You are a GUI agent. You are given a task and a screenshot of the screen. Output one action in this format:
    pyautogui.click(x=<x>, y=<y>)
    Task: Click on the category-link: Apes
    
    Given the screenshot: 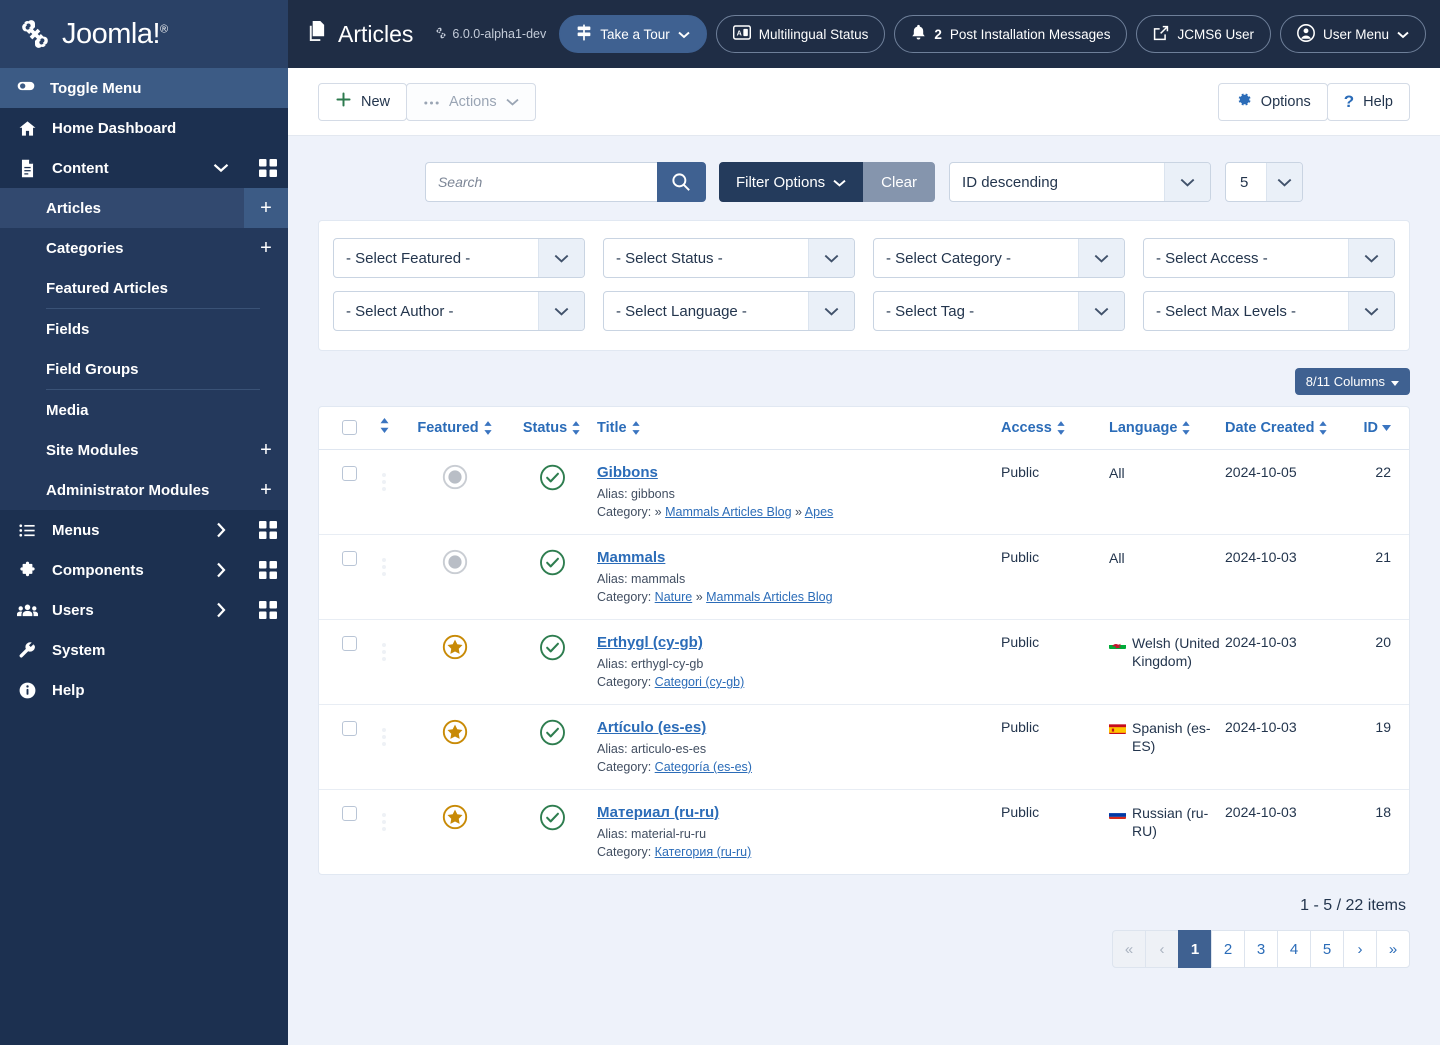 What is the action you would take?
    pyautogui.click(x=819, y=512)
    